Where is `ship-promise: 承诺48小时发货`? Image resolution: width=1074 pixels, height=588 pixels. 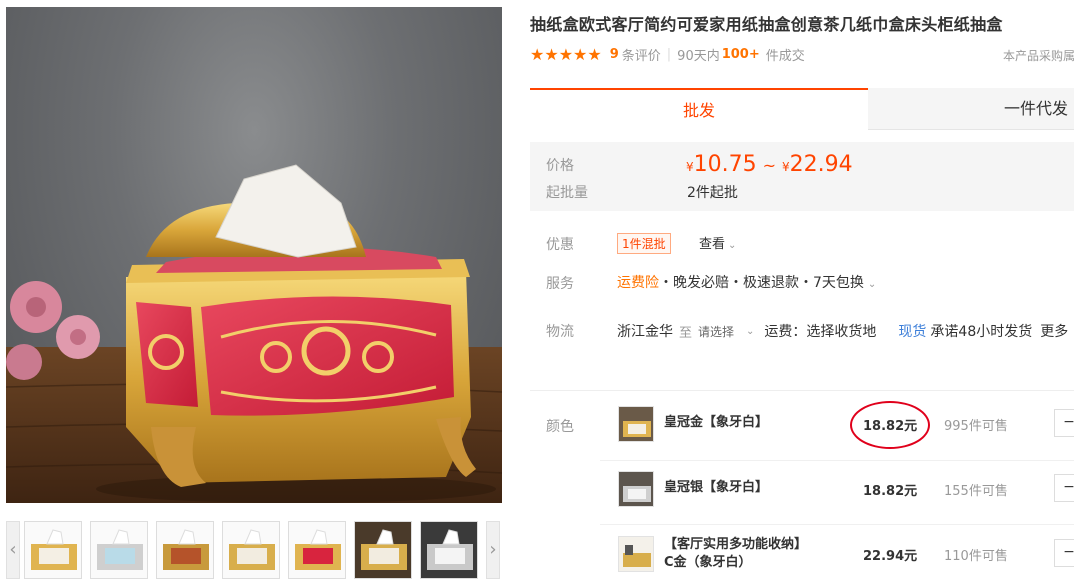
ship-promise: 承诺48小时发货 is located at coordinates (981, 332).